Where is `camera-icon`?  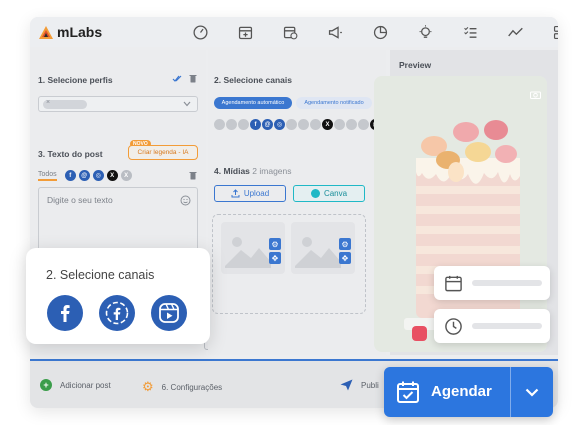 camera-icon is located at coordinates (535, 94).